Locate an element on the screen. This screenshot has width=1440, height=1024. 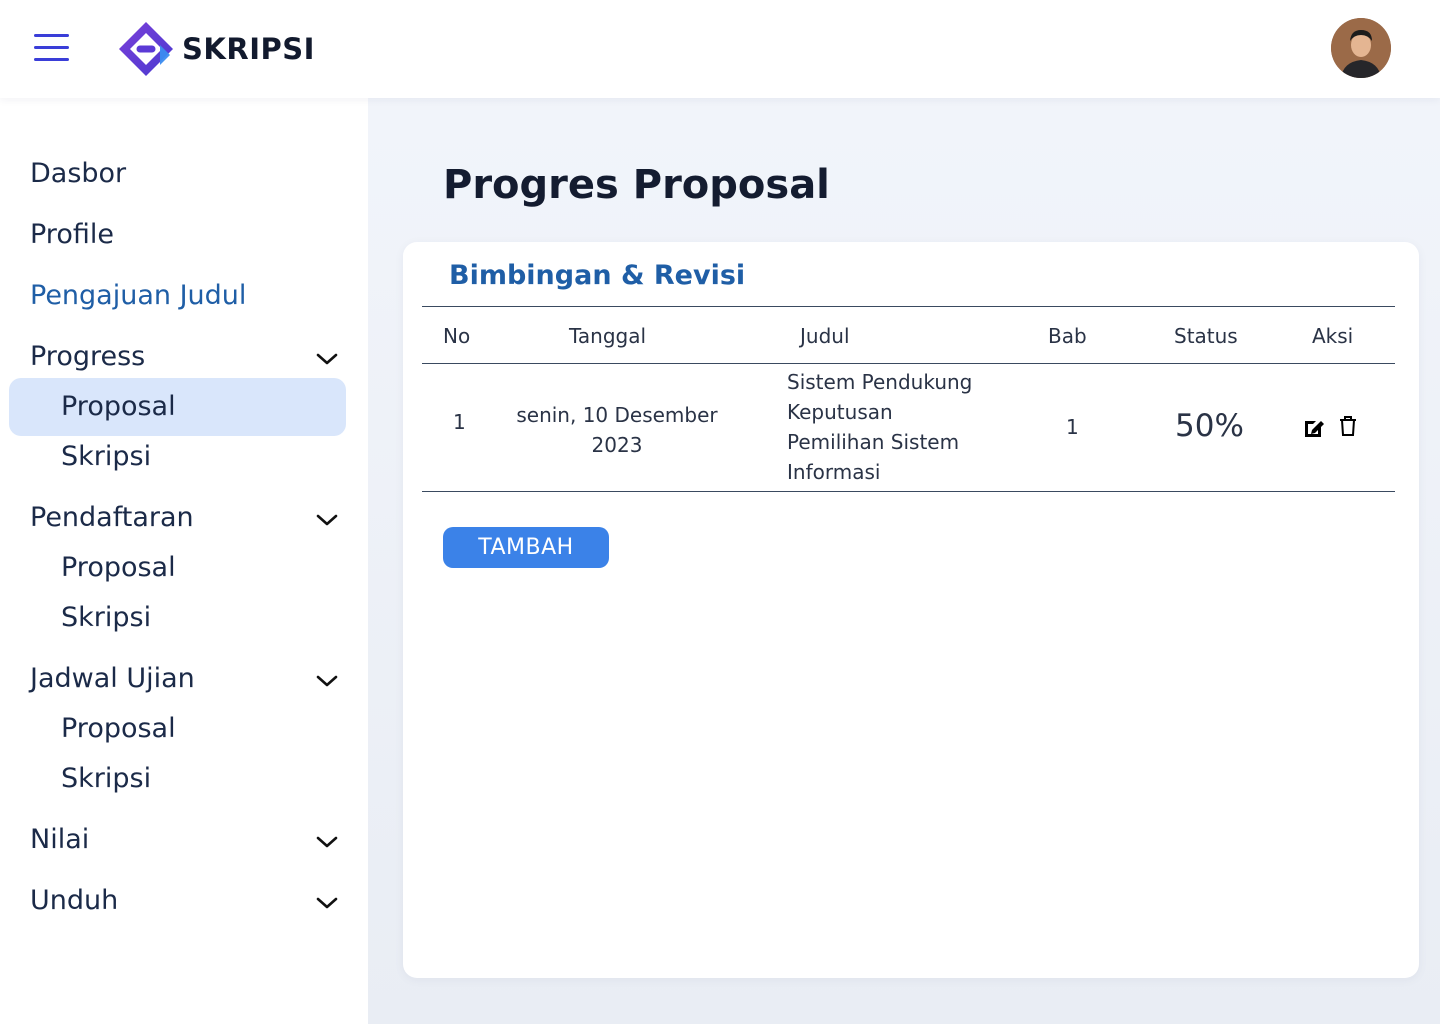
card-title: Bimbingan & Revisi is located at coordinates (597, 275).